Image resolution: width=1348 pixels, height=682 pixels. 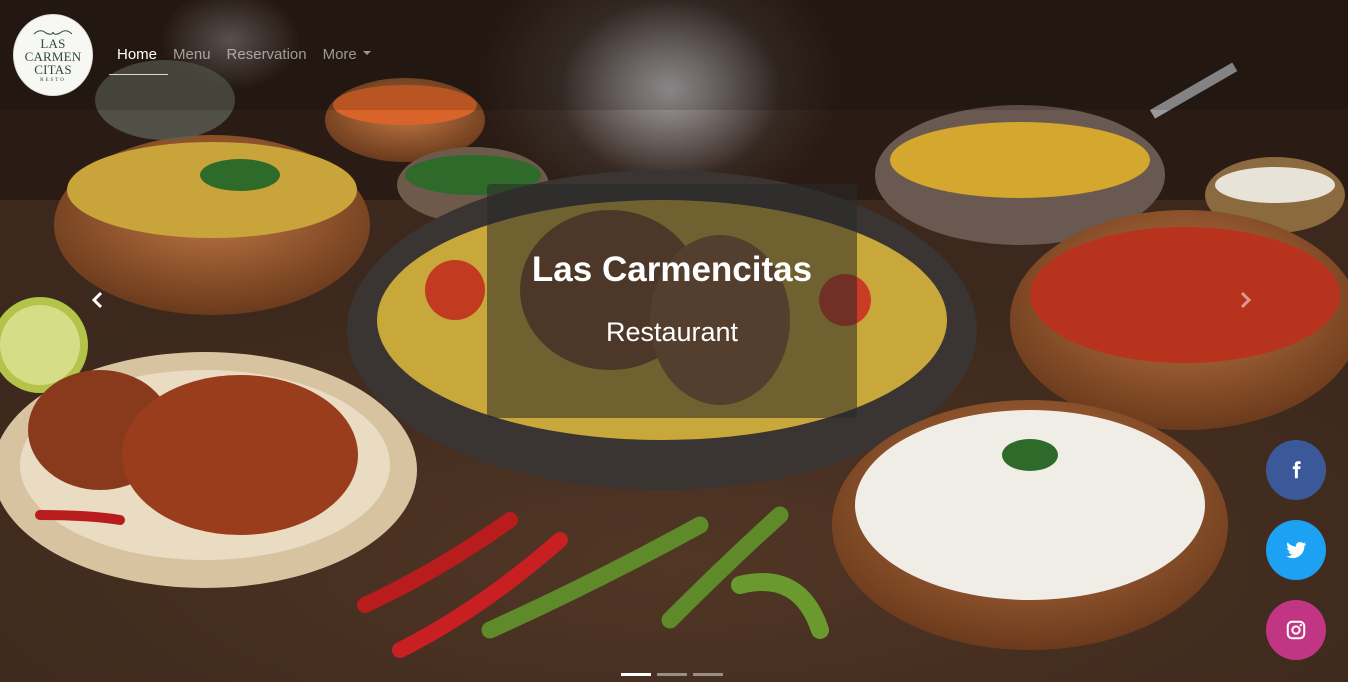 I want to click on caret-down-icon, so click(x=366, y=53).